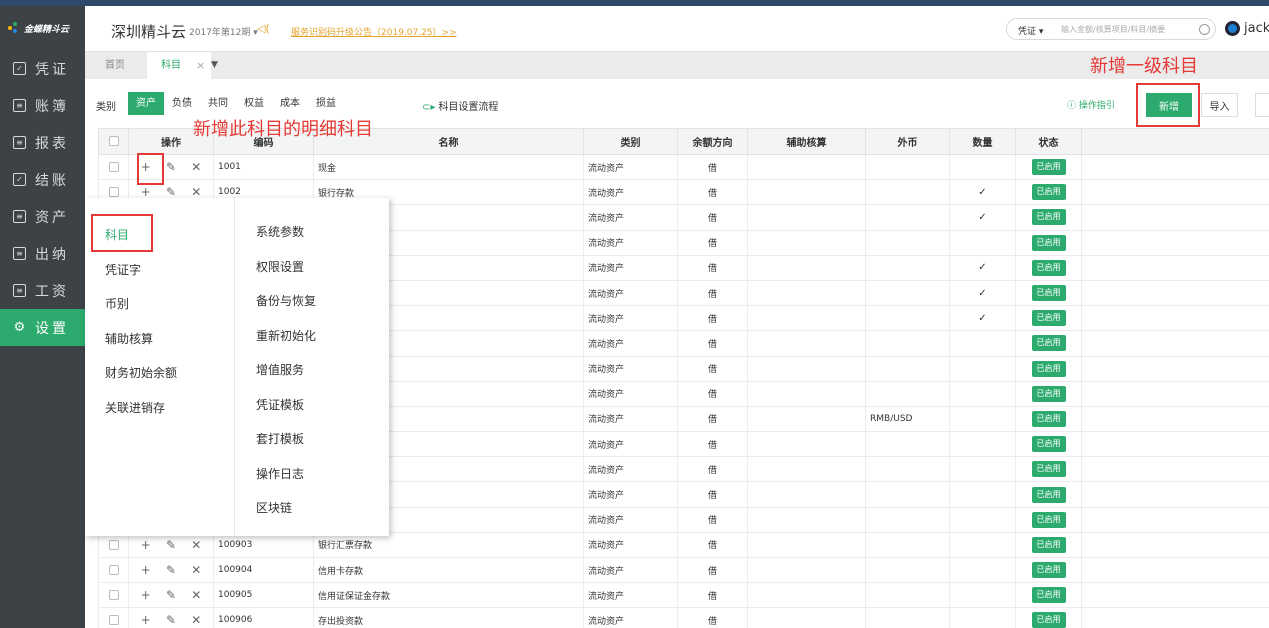 This screenshot has height=628, width=1269. I want to click on tab-home: 首页, so click(115, 65).